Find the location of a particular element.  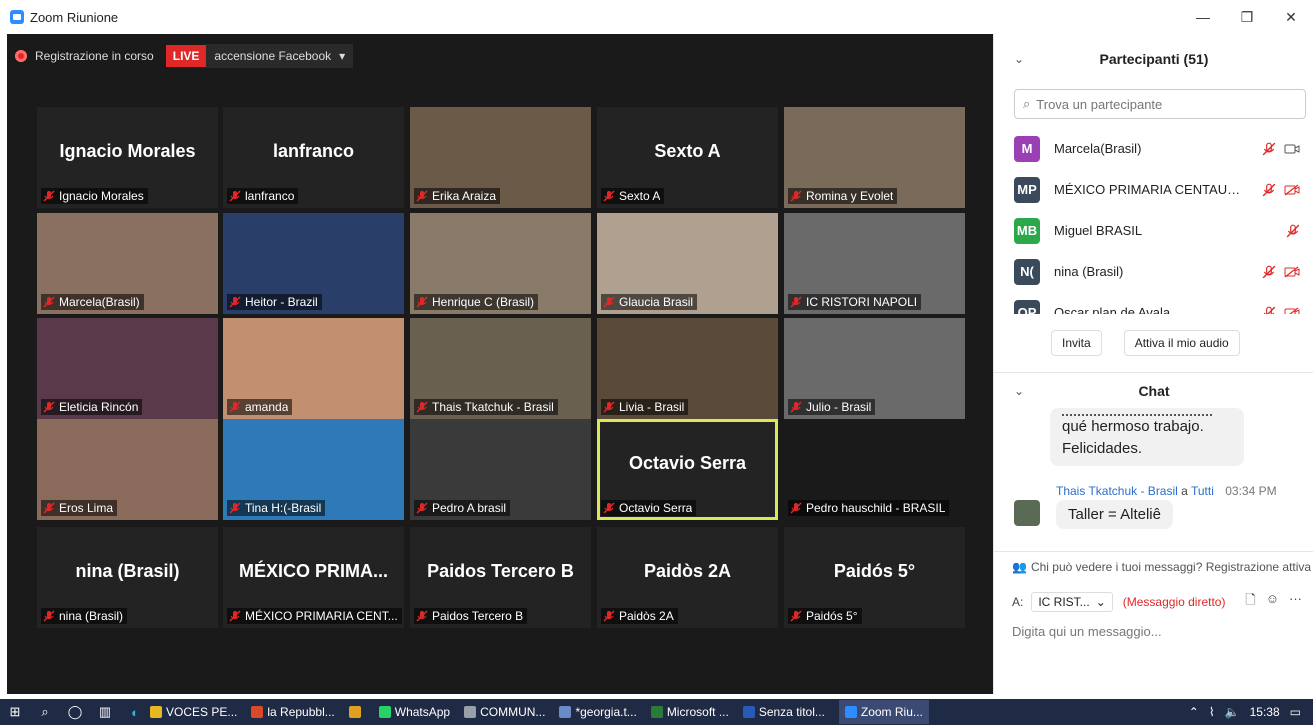

tile-display-name: lanfranco is located at coordinates (313, 151).